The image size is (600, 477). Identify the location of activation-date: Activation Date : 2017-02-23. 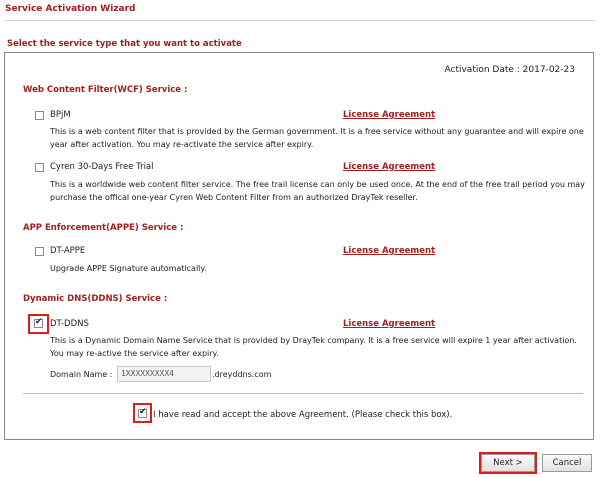
(510, 70).